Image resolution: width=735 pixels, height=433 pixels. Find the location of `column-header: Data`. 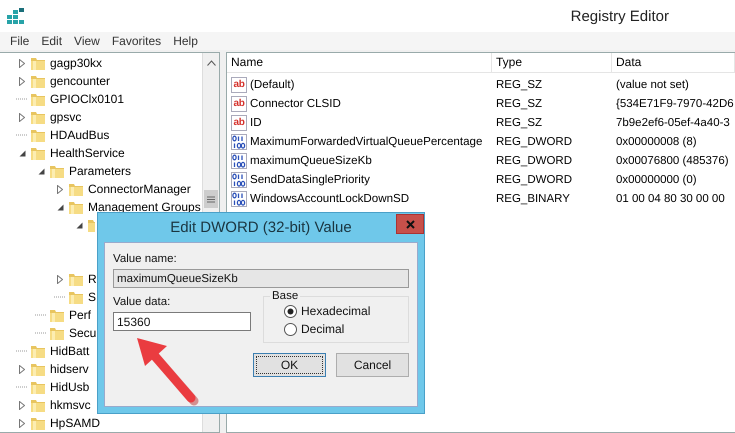

column-header: Data is located at coordinates (673, 62).